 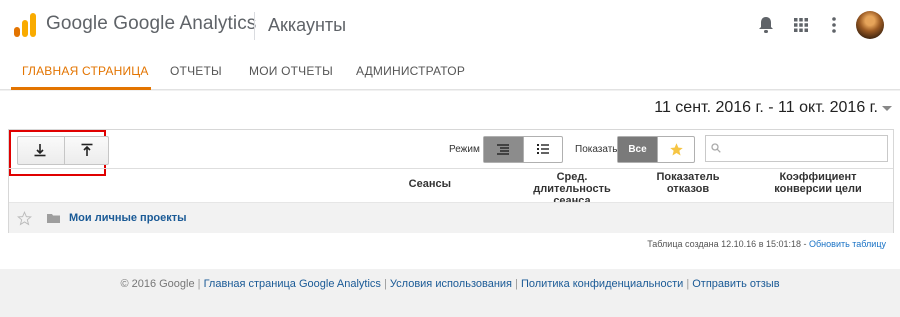 What do you see at coordinates (410, 71) in the screenshot?
I see `tab-admin: АДМИНИСТРАТОР` at bounding box center [410, 71].